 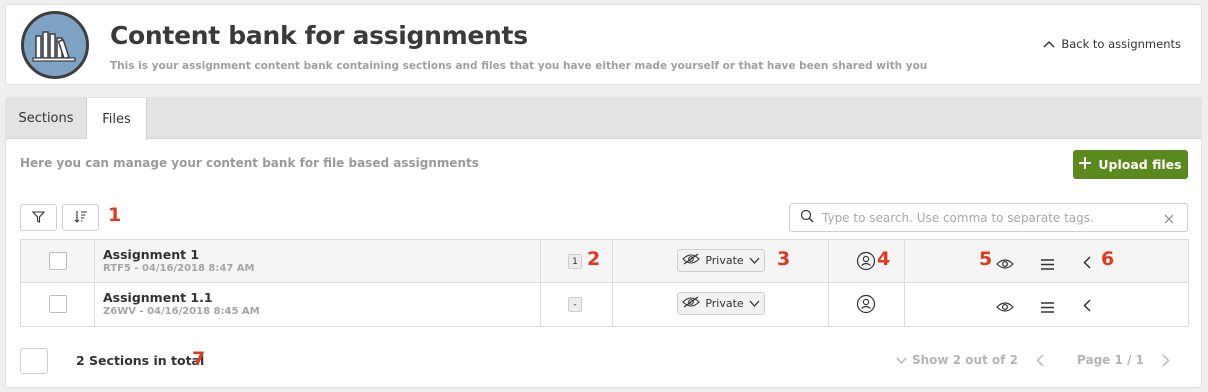 I want to click on upload-files-button: Upload files, so click(x=1130, y=164).